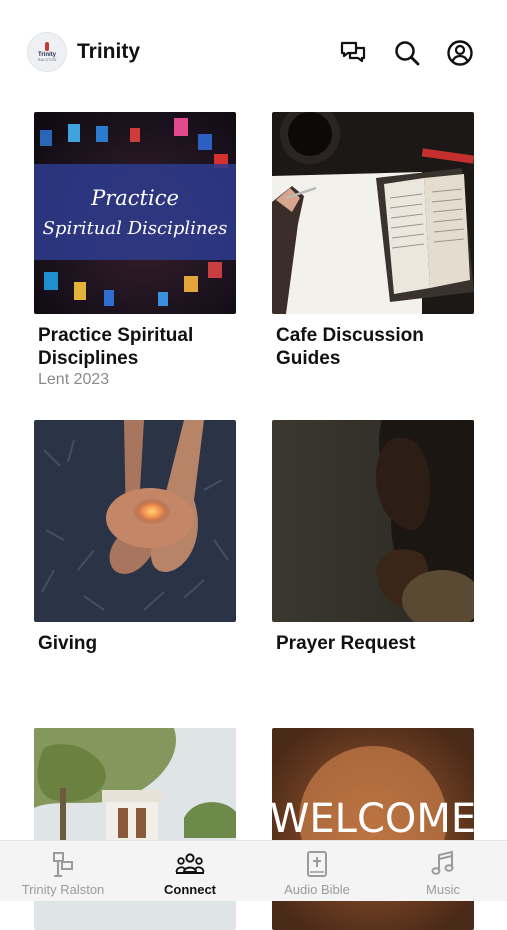 Image resolution: width=507 pixels, height=930 pixels. I want to click on people-icon, so click(190, 863).